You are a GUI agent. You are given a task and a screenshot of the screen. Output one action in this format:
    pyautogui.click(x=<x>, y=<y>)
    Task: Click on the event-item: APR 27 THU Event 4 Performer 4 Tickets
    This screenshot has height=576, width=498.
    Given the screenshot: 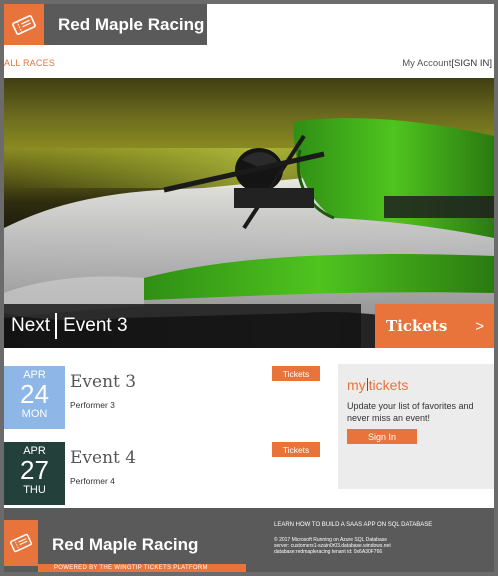 What is the action you would take?
    pyautogui.click(x=169, y=473)
    